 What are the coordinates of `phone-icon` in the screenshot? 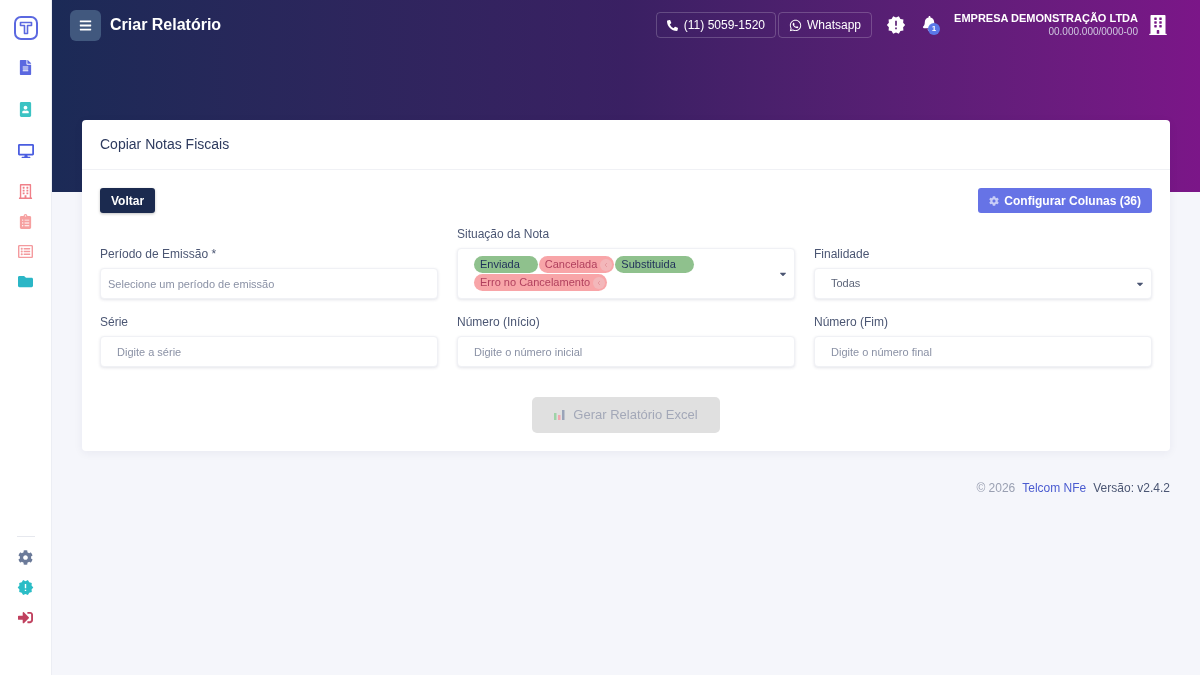 It's located at (672, 25).